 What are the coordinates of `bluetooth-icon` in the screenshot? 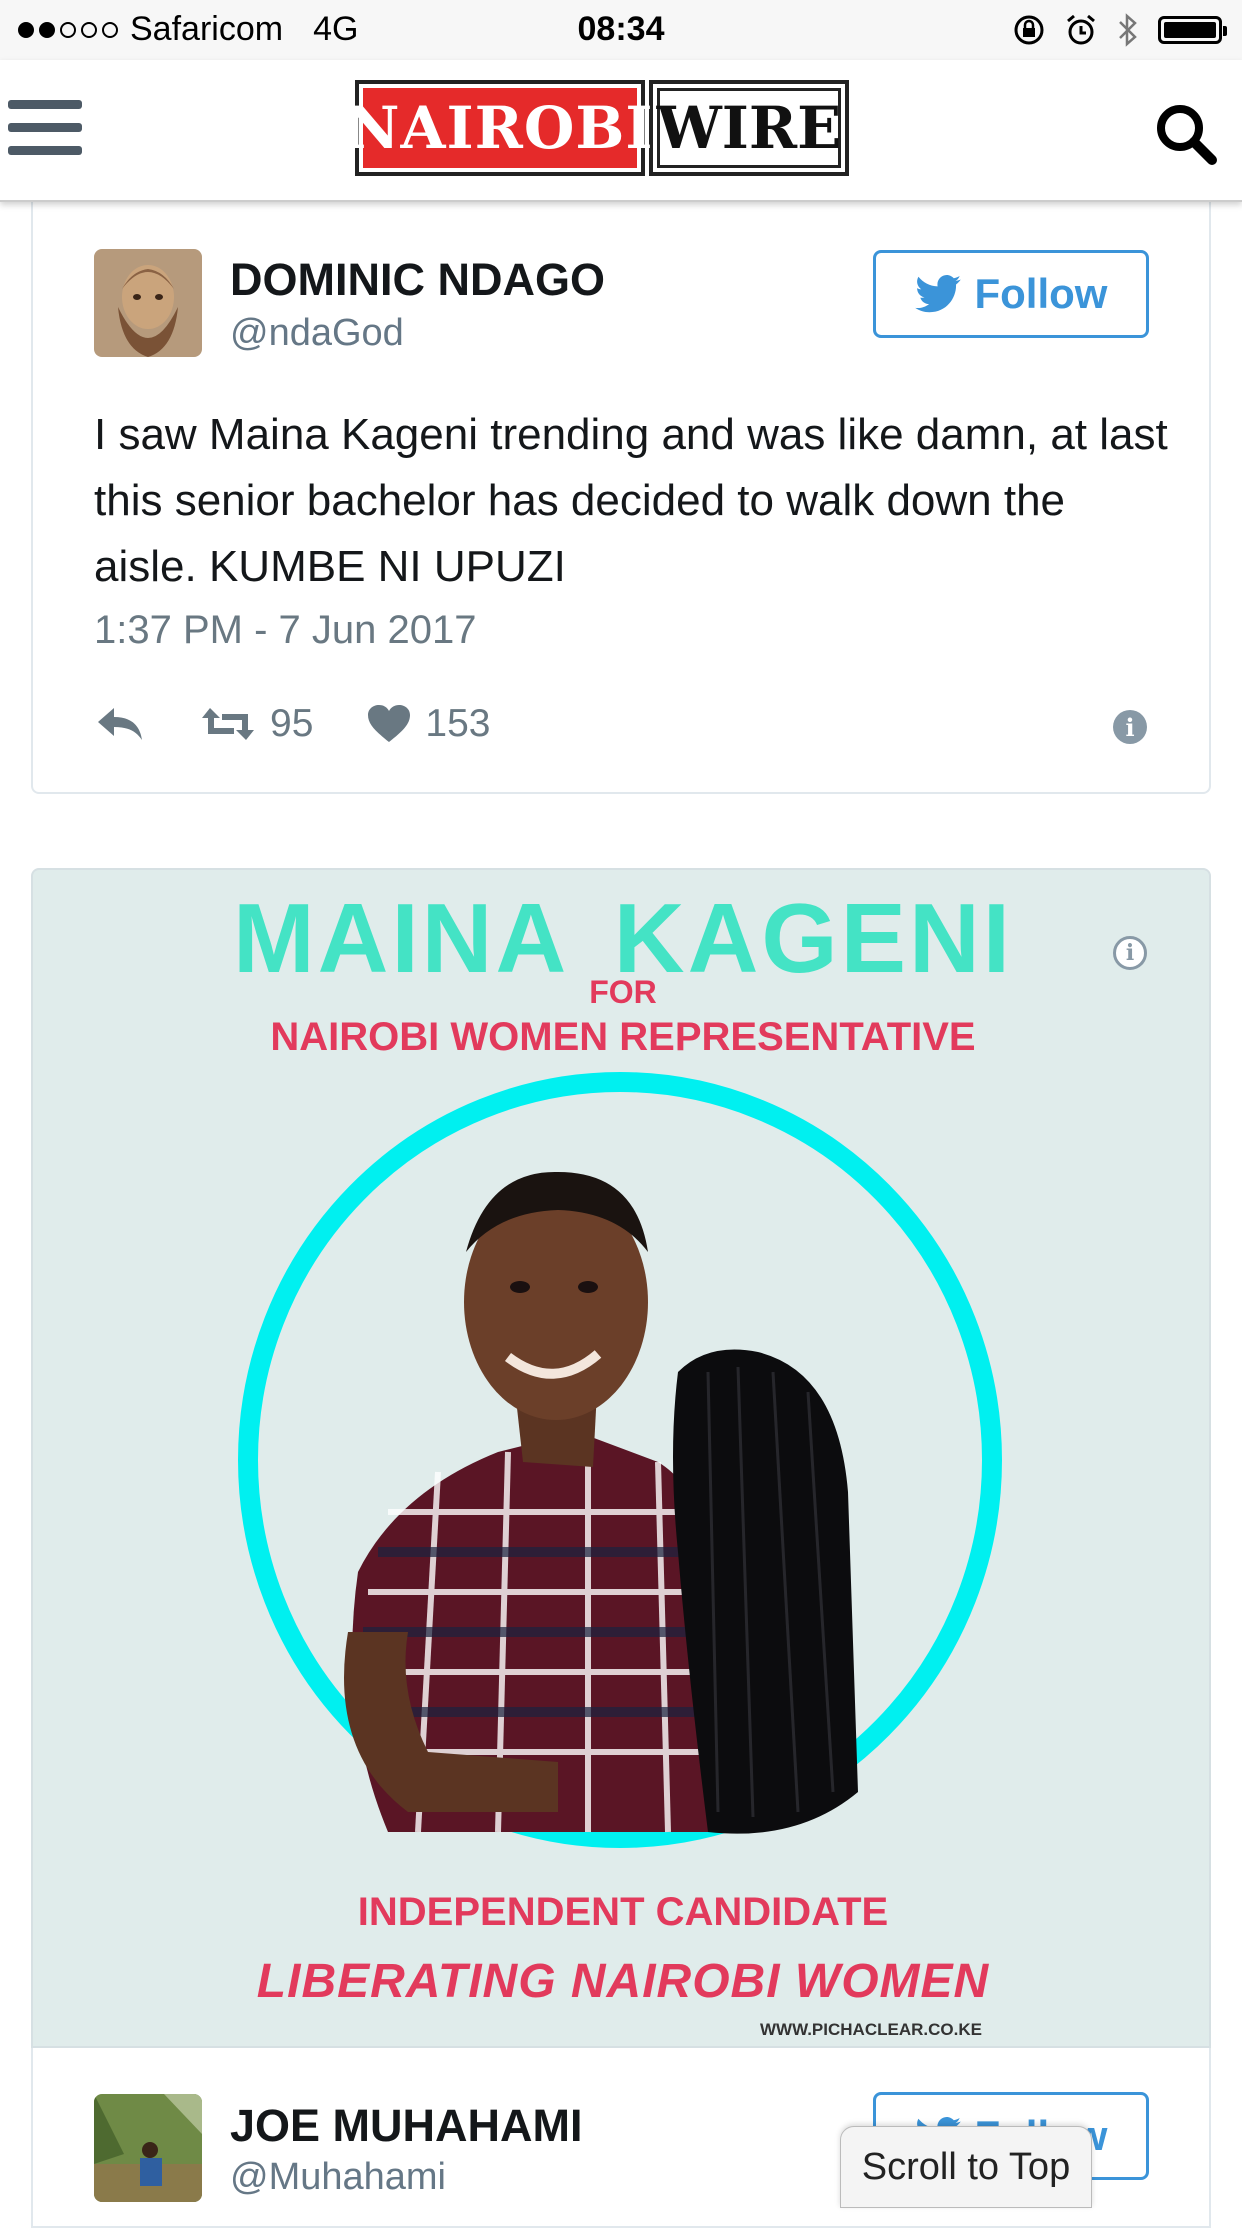 It's located at (1128, 30).